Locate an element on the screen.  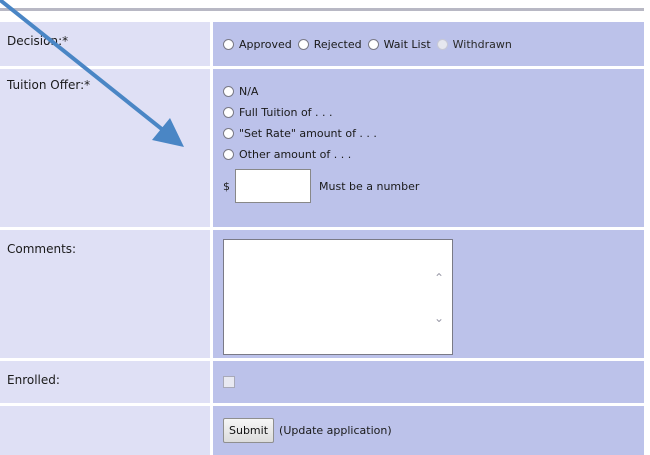
decision-label: Decision:* is located at coordinates (105, 44).